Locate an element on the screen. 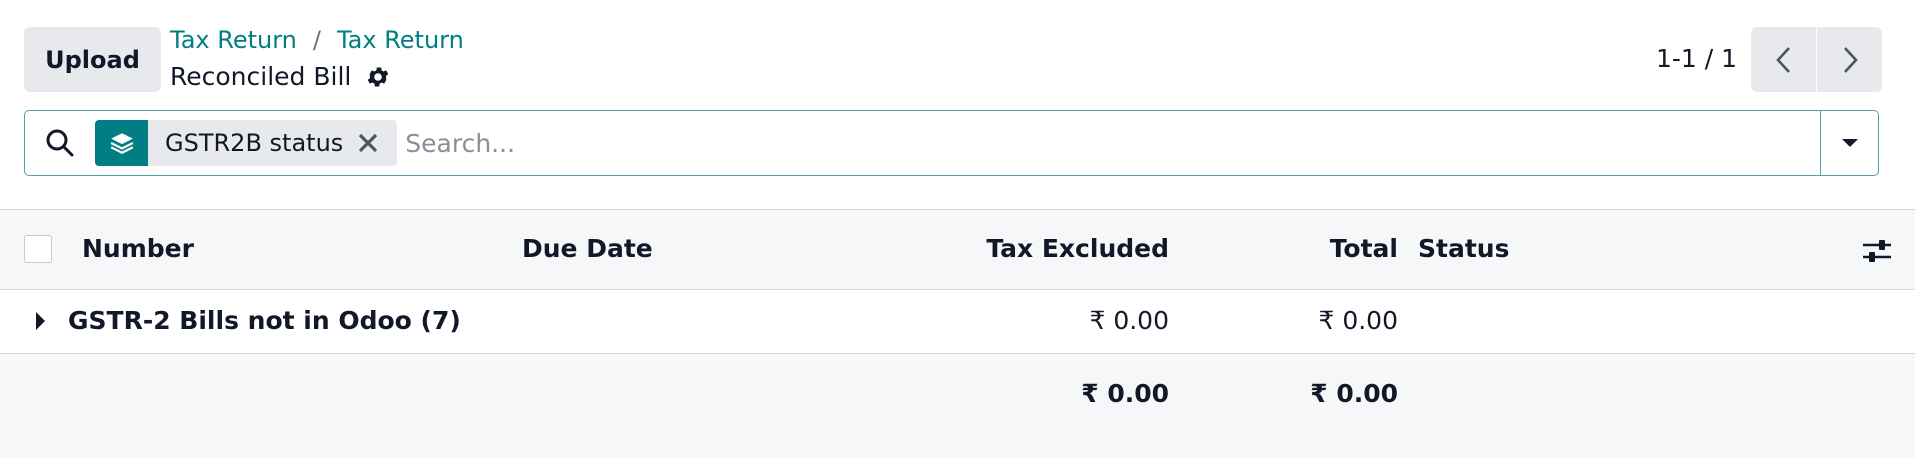  pager-previous-button is located at coordinates (1783, 59).